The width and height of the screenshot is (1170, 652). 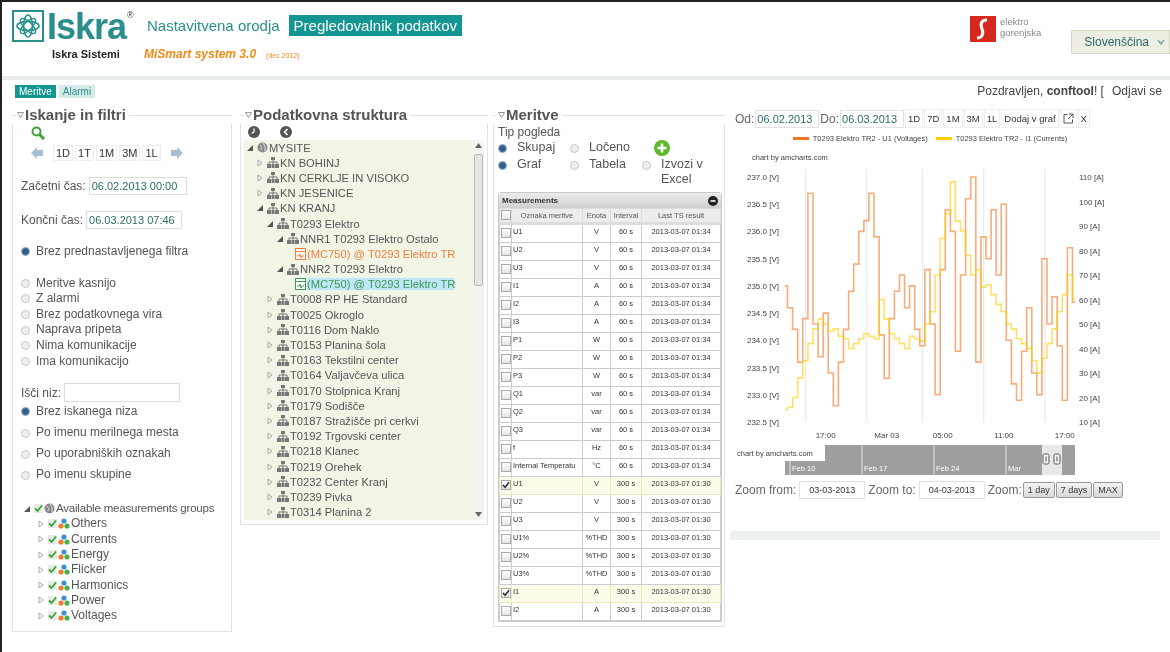 What do you see at coordinates (1057, 459) in the screenshot?
I see `slider-handle` at bounding box center [1057, 459].